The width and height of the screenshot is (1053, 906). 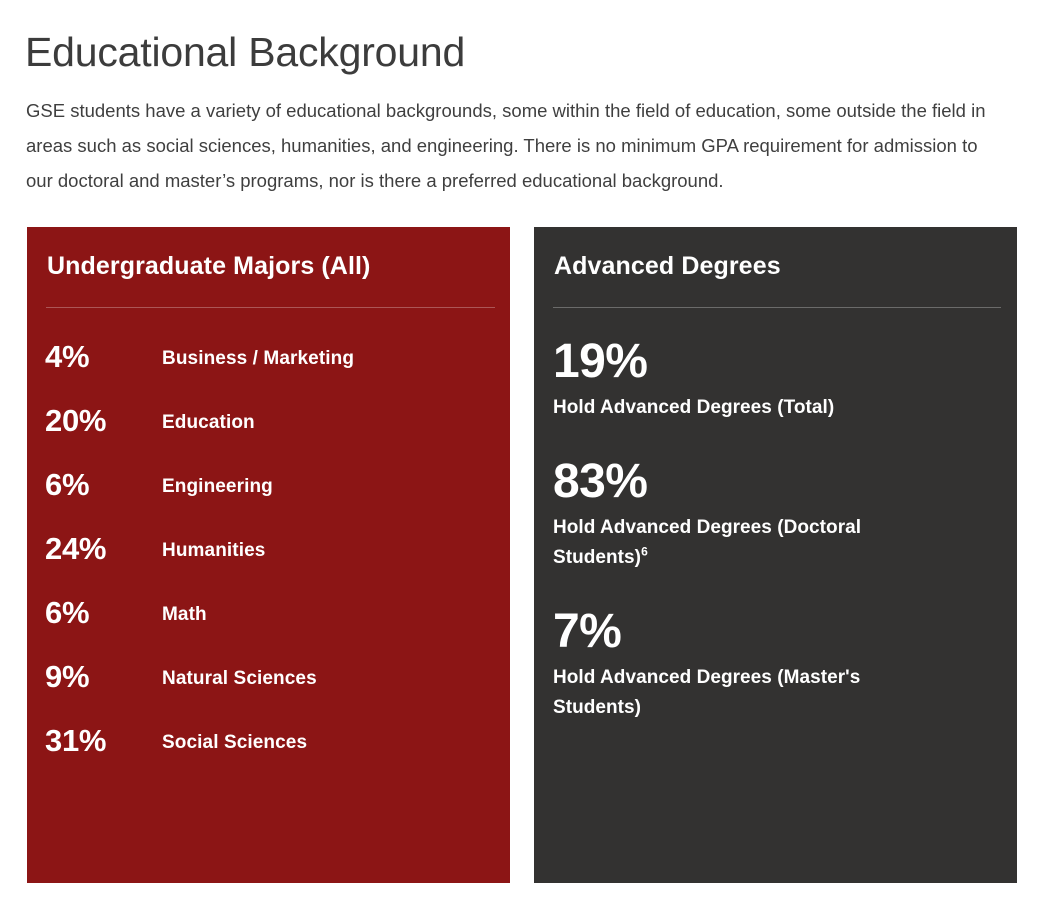 I want to click on major-label: Math, so click(x=184, y=614).